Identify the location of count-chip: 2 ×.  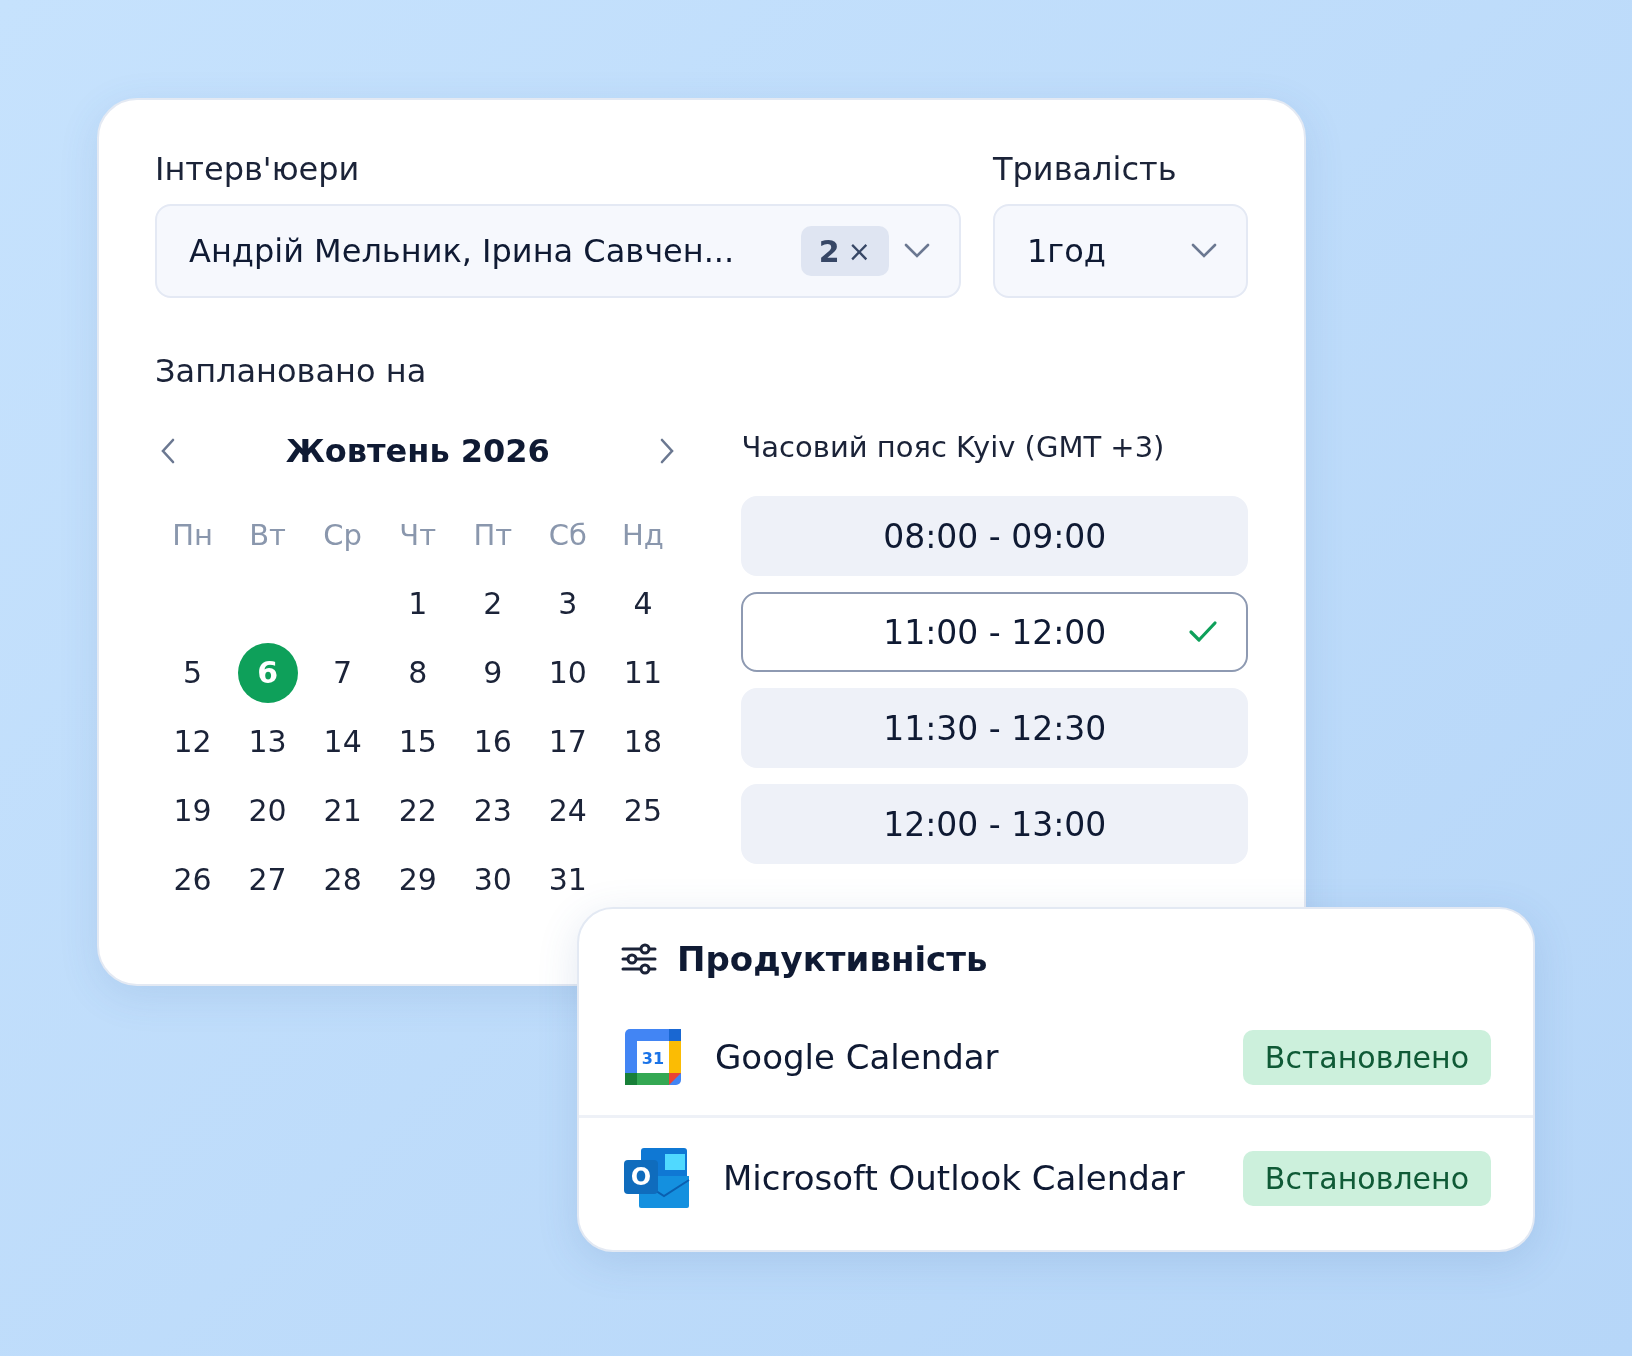
(844, 251).